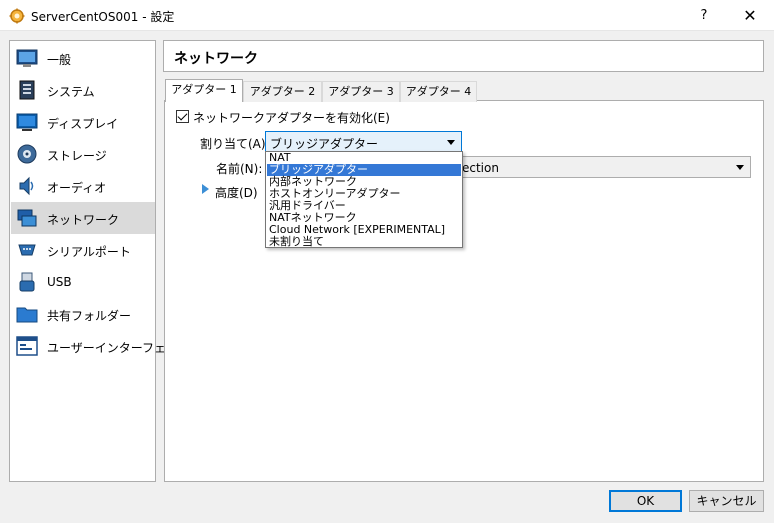 The image size is (774, 523). What do you see at coordinates (27, 90) in the screenshot?
I see `system-icon` at bounding box center [27, 90].